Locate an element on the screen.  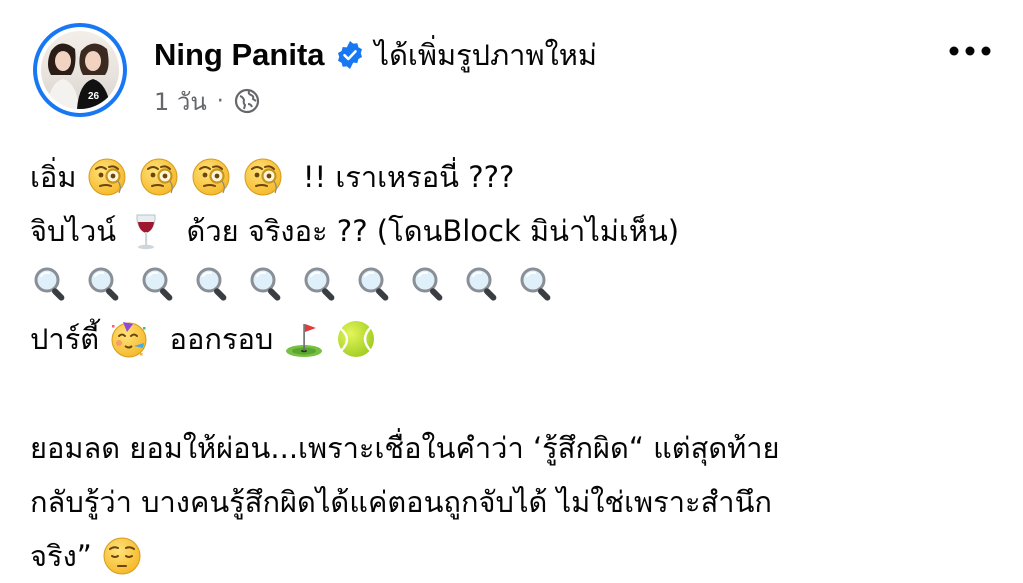
partying-face-icon is located at coordinates (131, 339).